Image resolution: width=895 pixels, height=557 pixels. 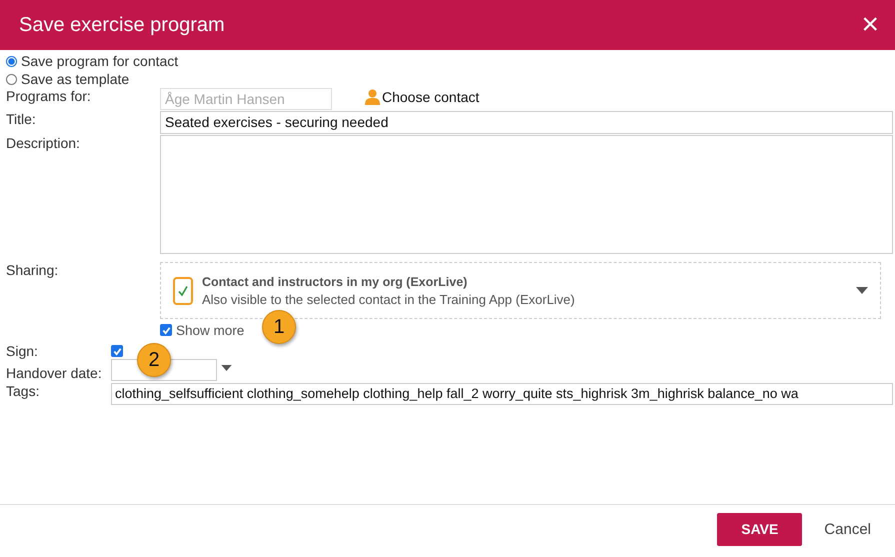 I want to click on field-label: Sharing:, so click(x=33, y=271).